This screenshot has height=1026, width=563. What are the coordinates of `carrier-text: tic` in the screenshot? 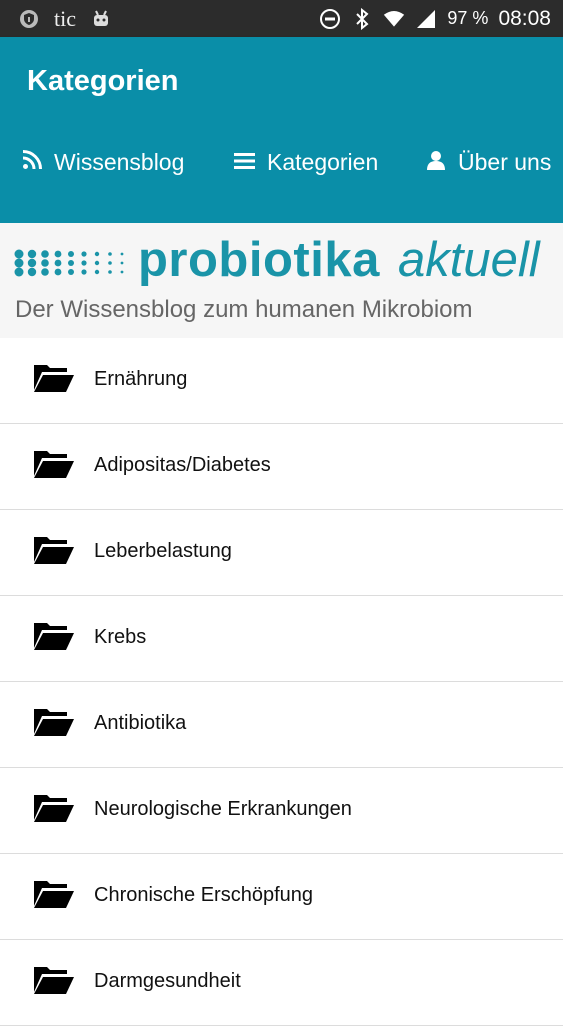 It's located at (65, 18).